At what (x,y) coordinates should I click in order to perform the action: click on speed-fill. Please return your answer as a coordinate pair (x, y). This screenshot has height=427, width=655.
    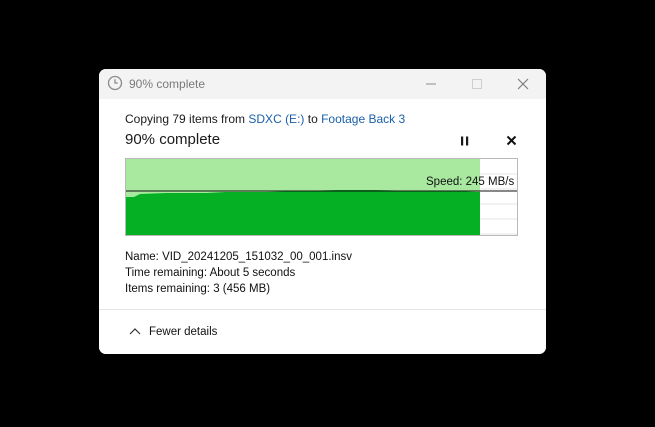
    Looking at the image, I should click on (303, 212).